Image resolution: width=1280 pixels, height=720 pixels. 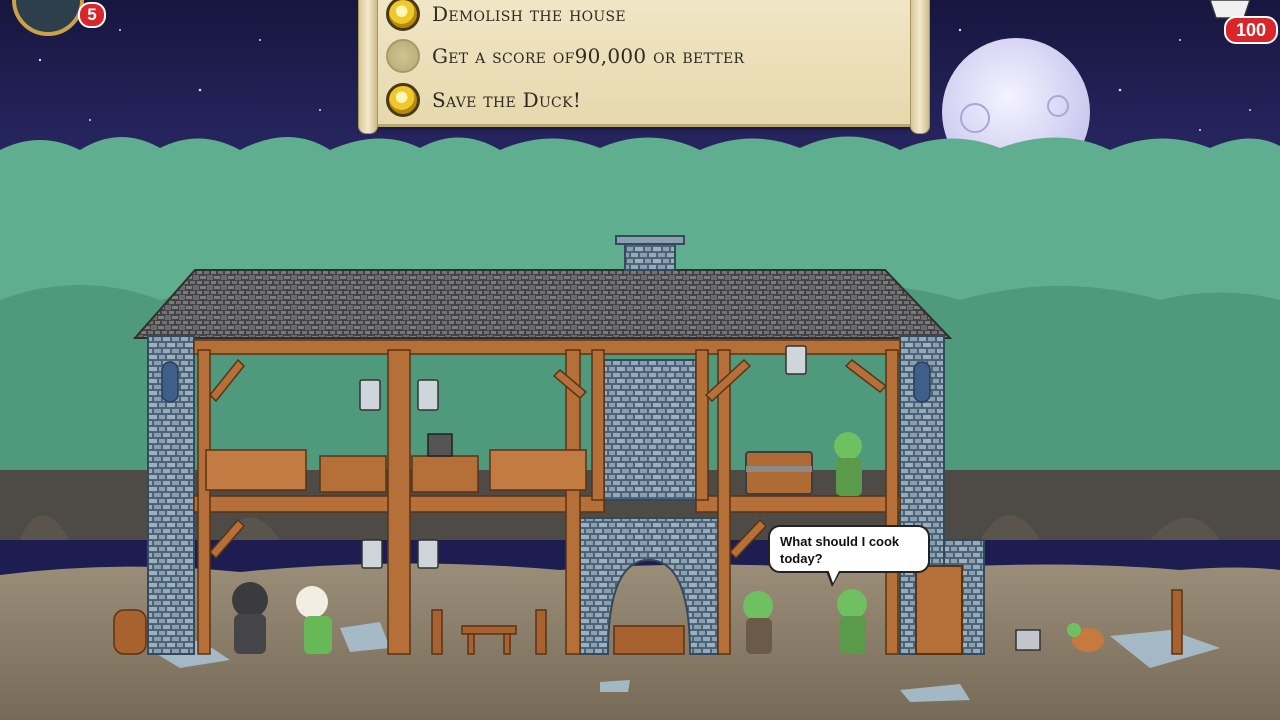 What do you see at coordinates (440, 445) in the screenshot?
I see `stove` at bounding box center [440, 445].